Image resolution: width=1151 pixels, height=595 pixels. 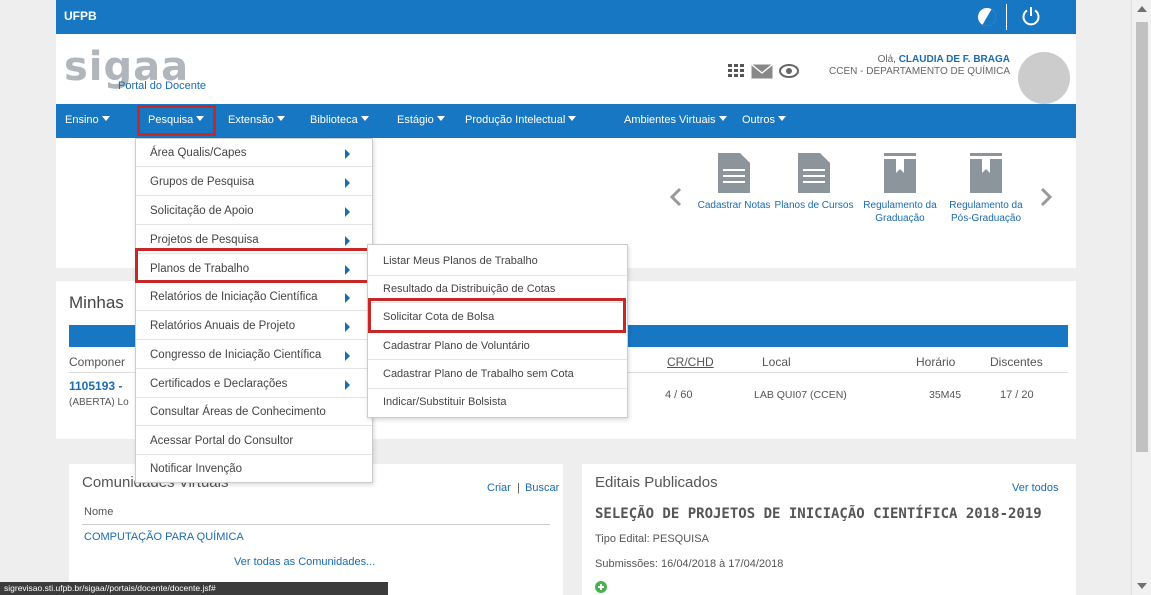 I want to click on nav-extensao-label: Extensão, so click(x=251, y=120).